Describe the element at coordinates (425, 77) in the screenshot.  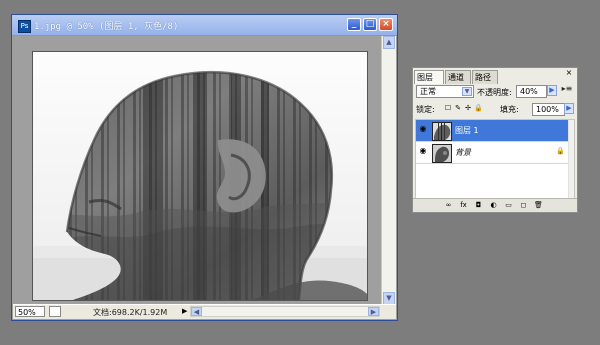
I see `tab-layers-label: 图层` at that location.